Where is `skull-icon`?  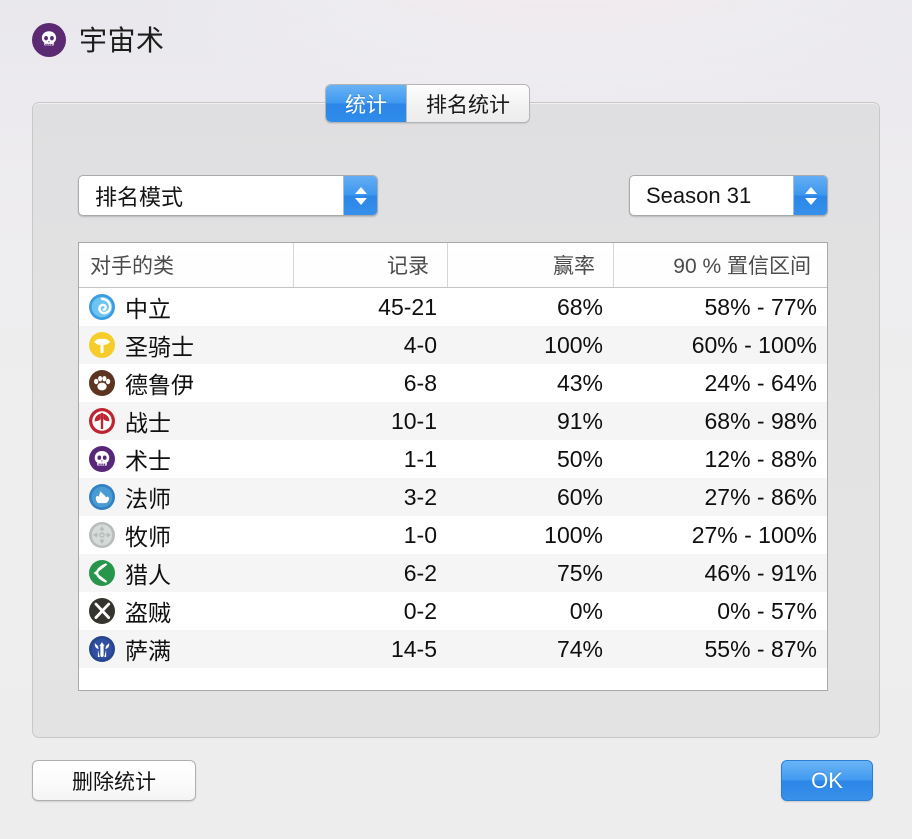 skull-icon is located at coordinates (49, 40).